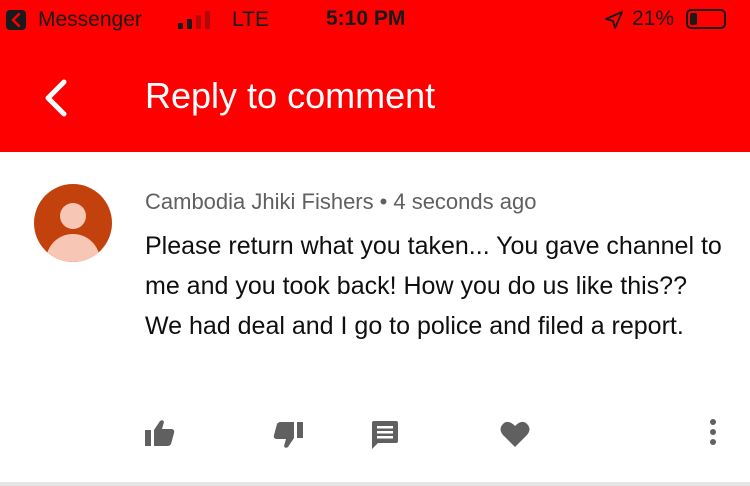  What do you see at coordinates (614, 20) in the screenshot?
I see `location-arrow-icon` at bounding box center [614, 20].